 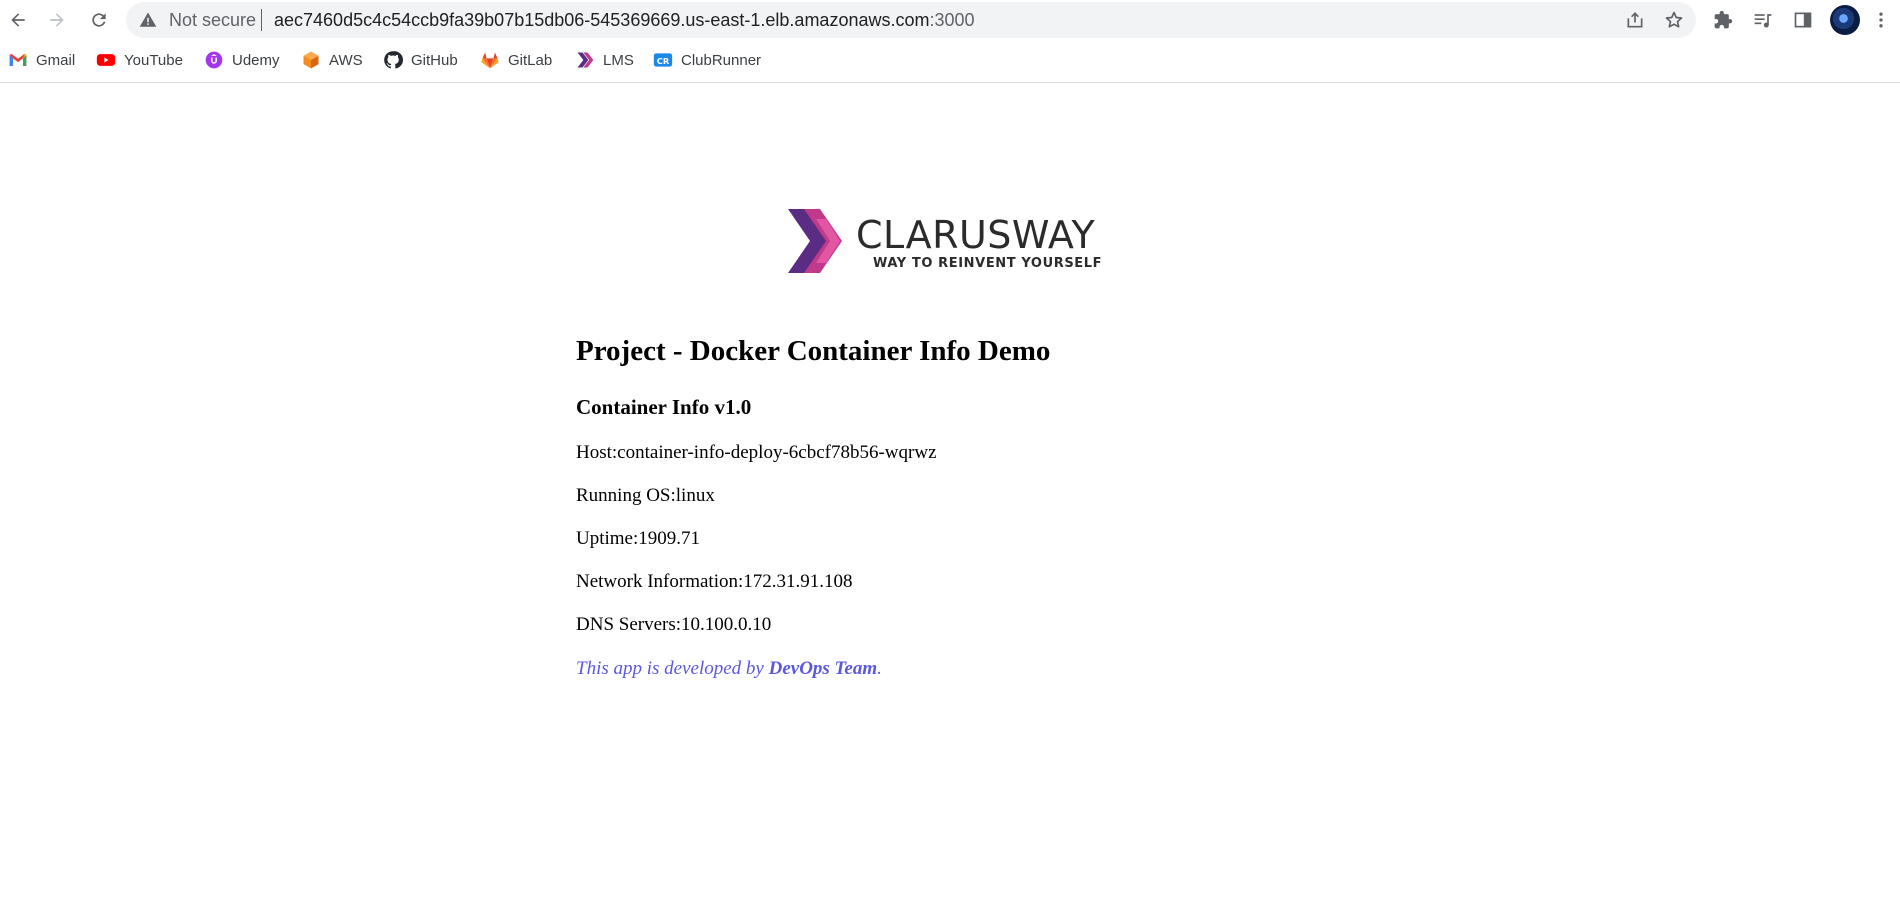 I want to click on bookmark-clubrunner: CR ClubRunner, so click(x=707, y=60).